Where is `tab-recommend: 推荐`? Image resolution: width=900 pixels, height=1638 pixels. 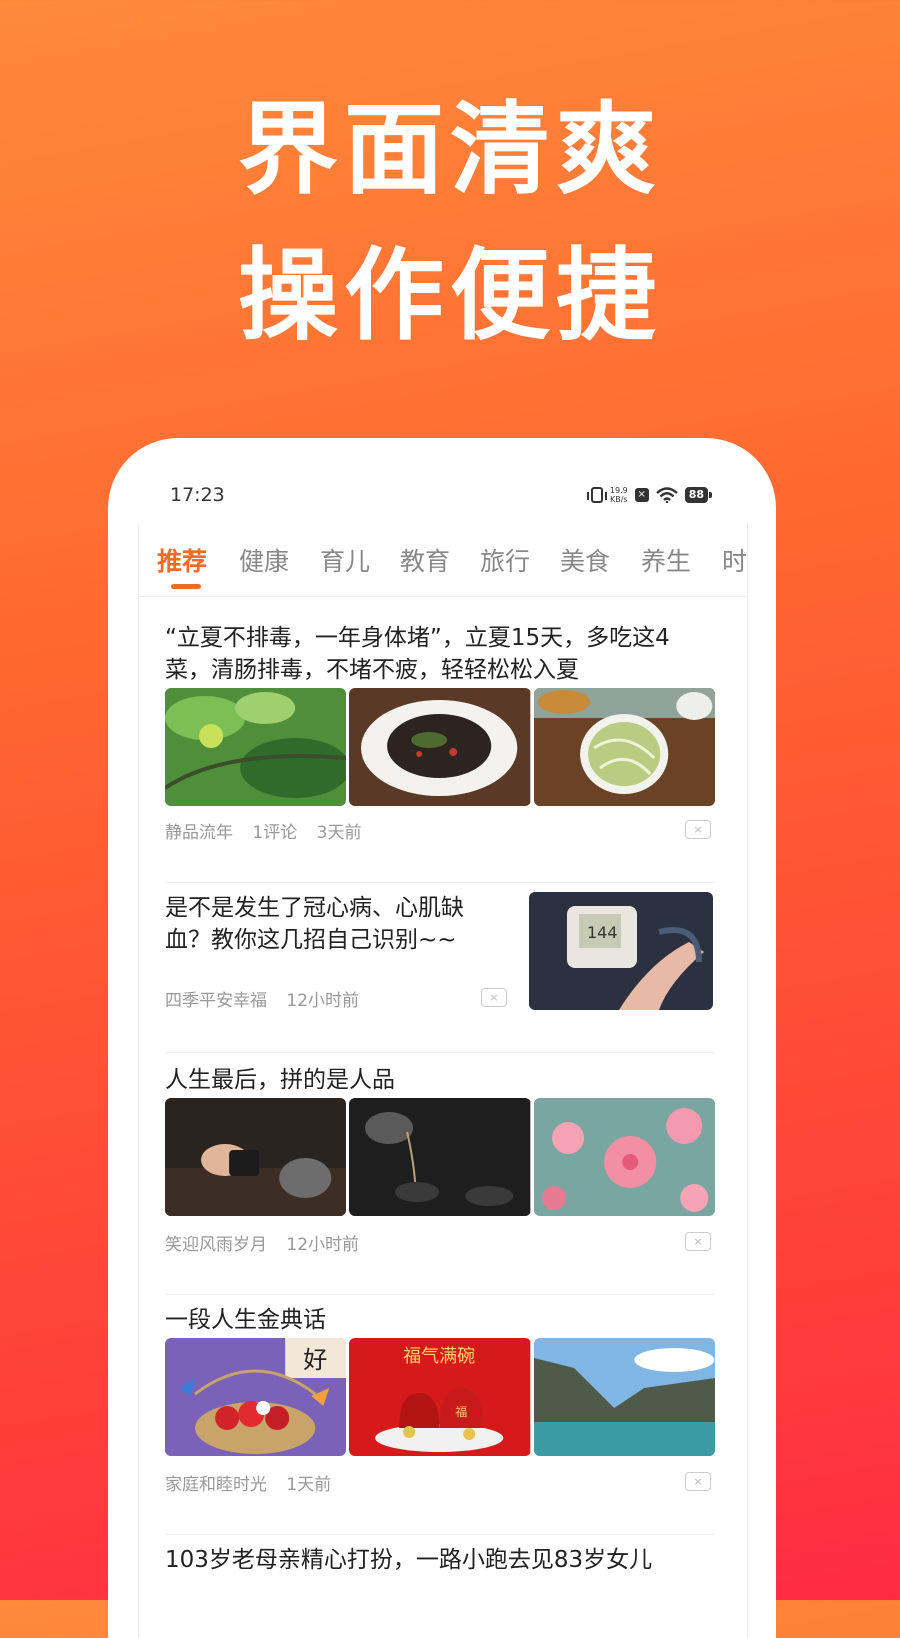
tab-recommend: 推荐 is located at coordinates (182, 565).